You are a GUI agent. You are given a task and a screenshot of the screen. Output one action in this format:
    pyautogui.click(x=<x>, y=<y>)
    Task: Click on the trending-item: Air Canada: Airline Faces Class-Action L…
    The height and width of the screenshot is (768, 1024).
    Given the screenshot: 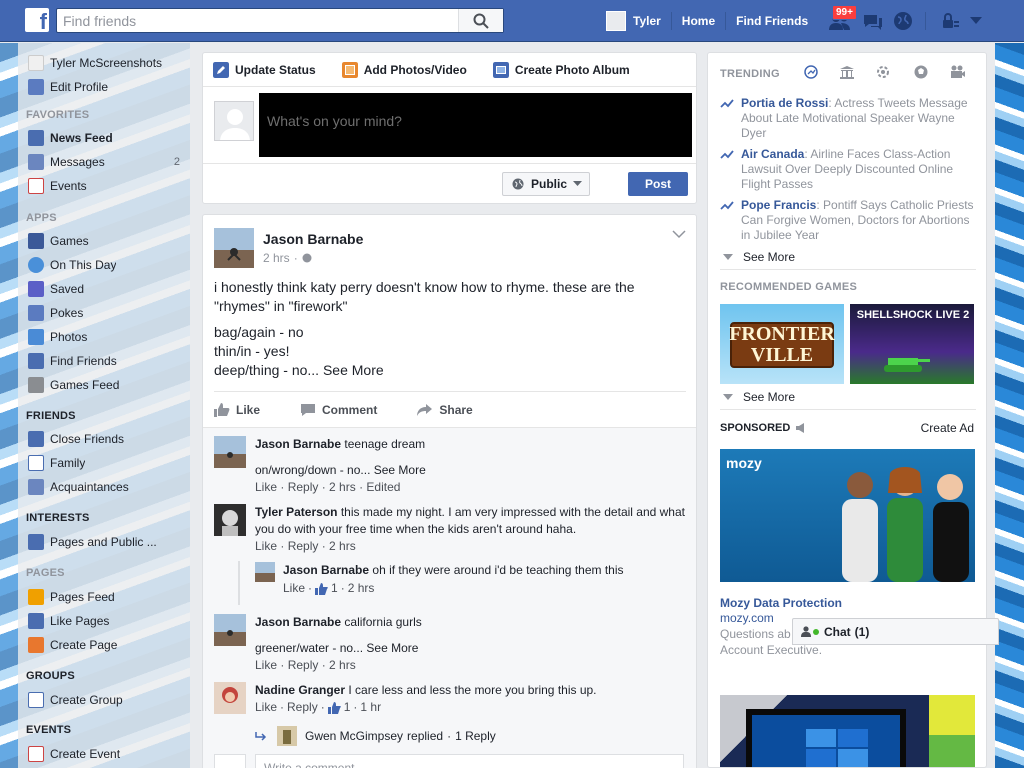 What is the action you would take?
    pyautogui.click(x=848, y=169)
    